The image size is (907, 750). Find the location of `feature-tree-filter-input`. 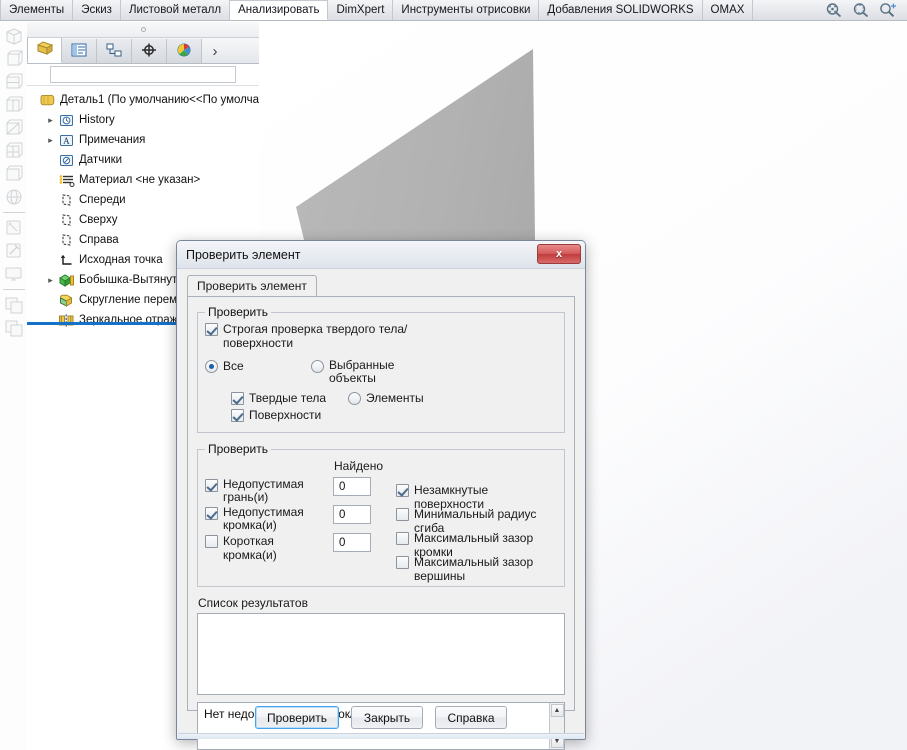

feature-tree-filter-input is located at coordinates (143, 74).